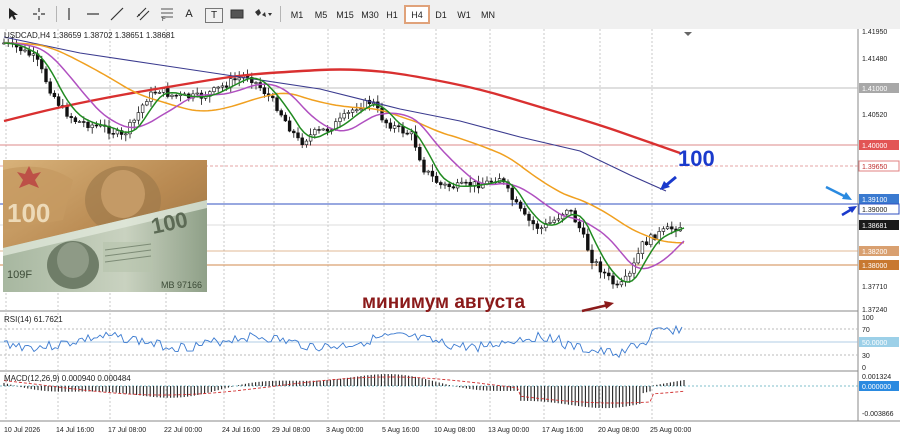  Describe the element at coordinates (874, 146) in the screenshot. I see `price-label-140000: 1.40000` at that location.